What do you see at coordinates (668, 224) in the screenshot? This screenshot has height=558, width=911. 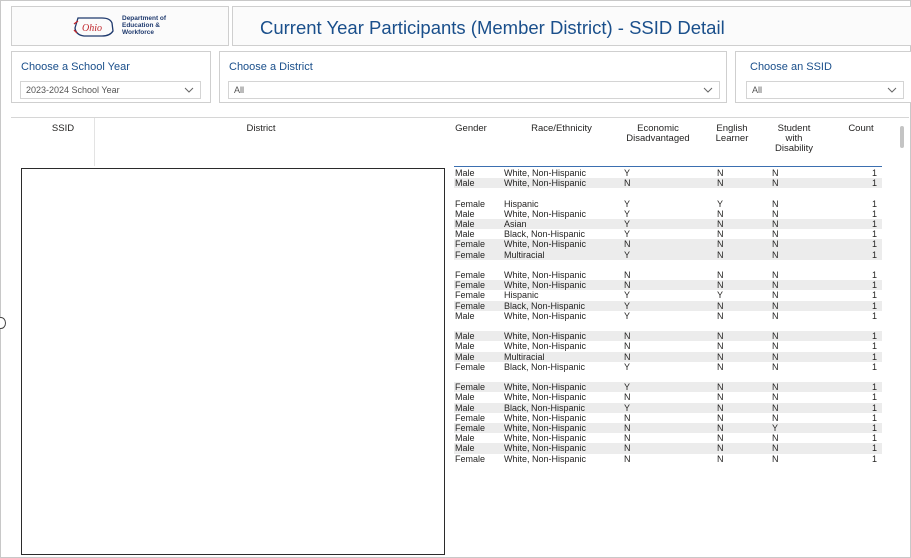 I see `table-row: Male Asian Y N N 1` at bounding box center [668, 224].